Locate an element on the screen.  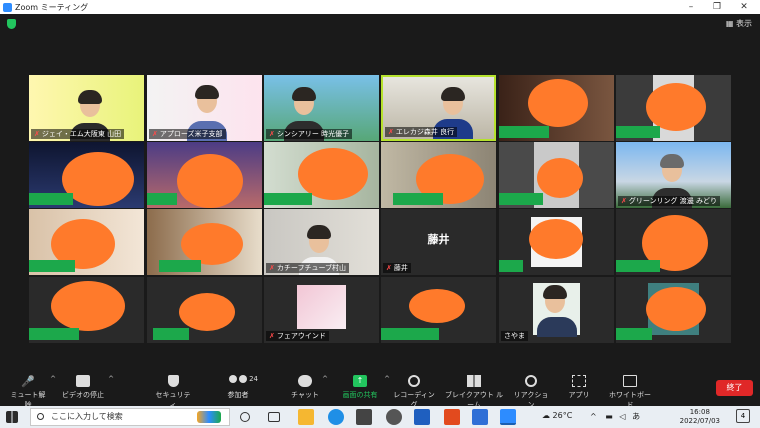
participant-tile: ✗ アプローズ米子支部 is located at coordinates (204, 108).